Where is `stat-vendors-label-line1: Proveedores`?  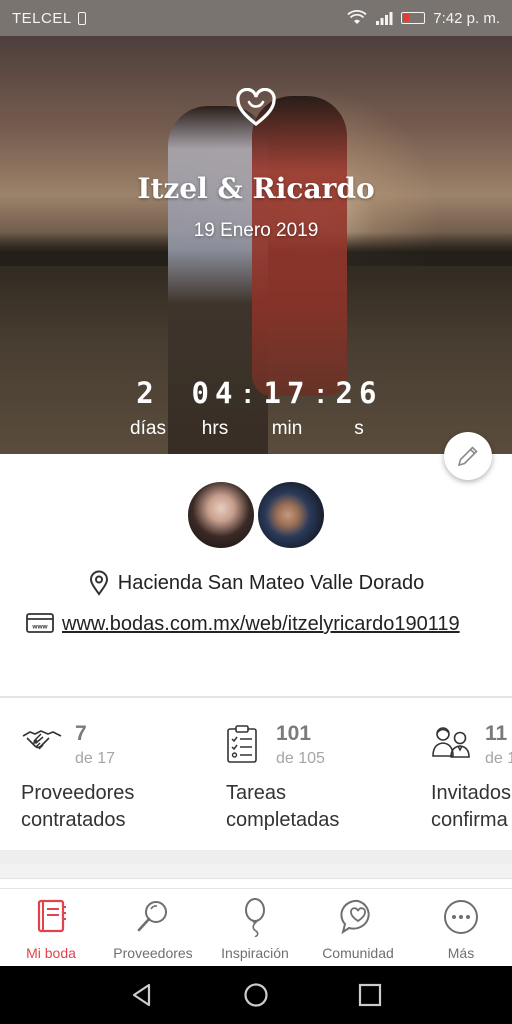
stat-vendors-label-line1: Proveedores is located at coordinates (78, 793).